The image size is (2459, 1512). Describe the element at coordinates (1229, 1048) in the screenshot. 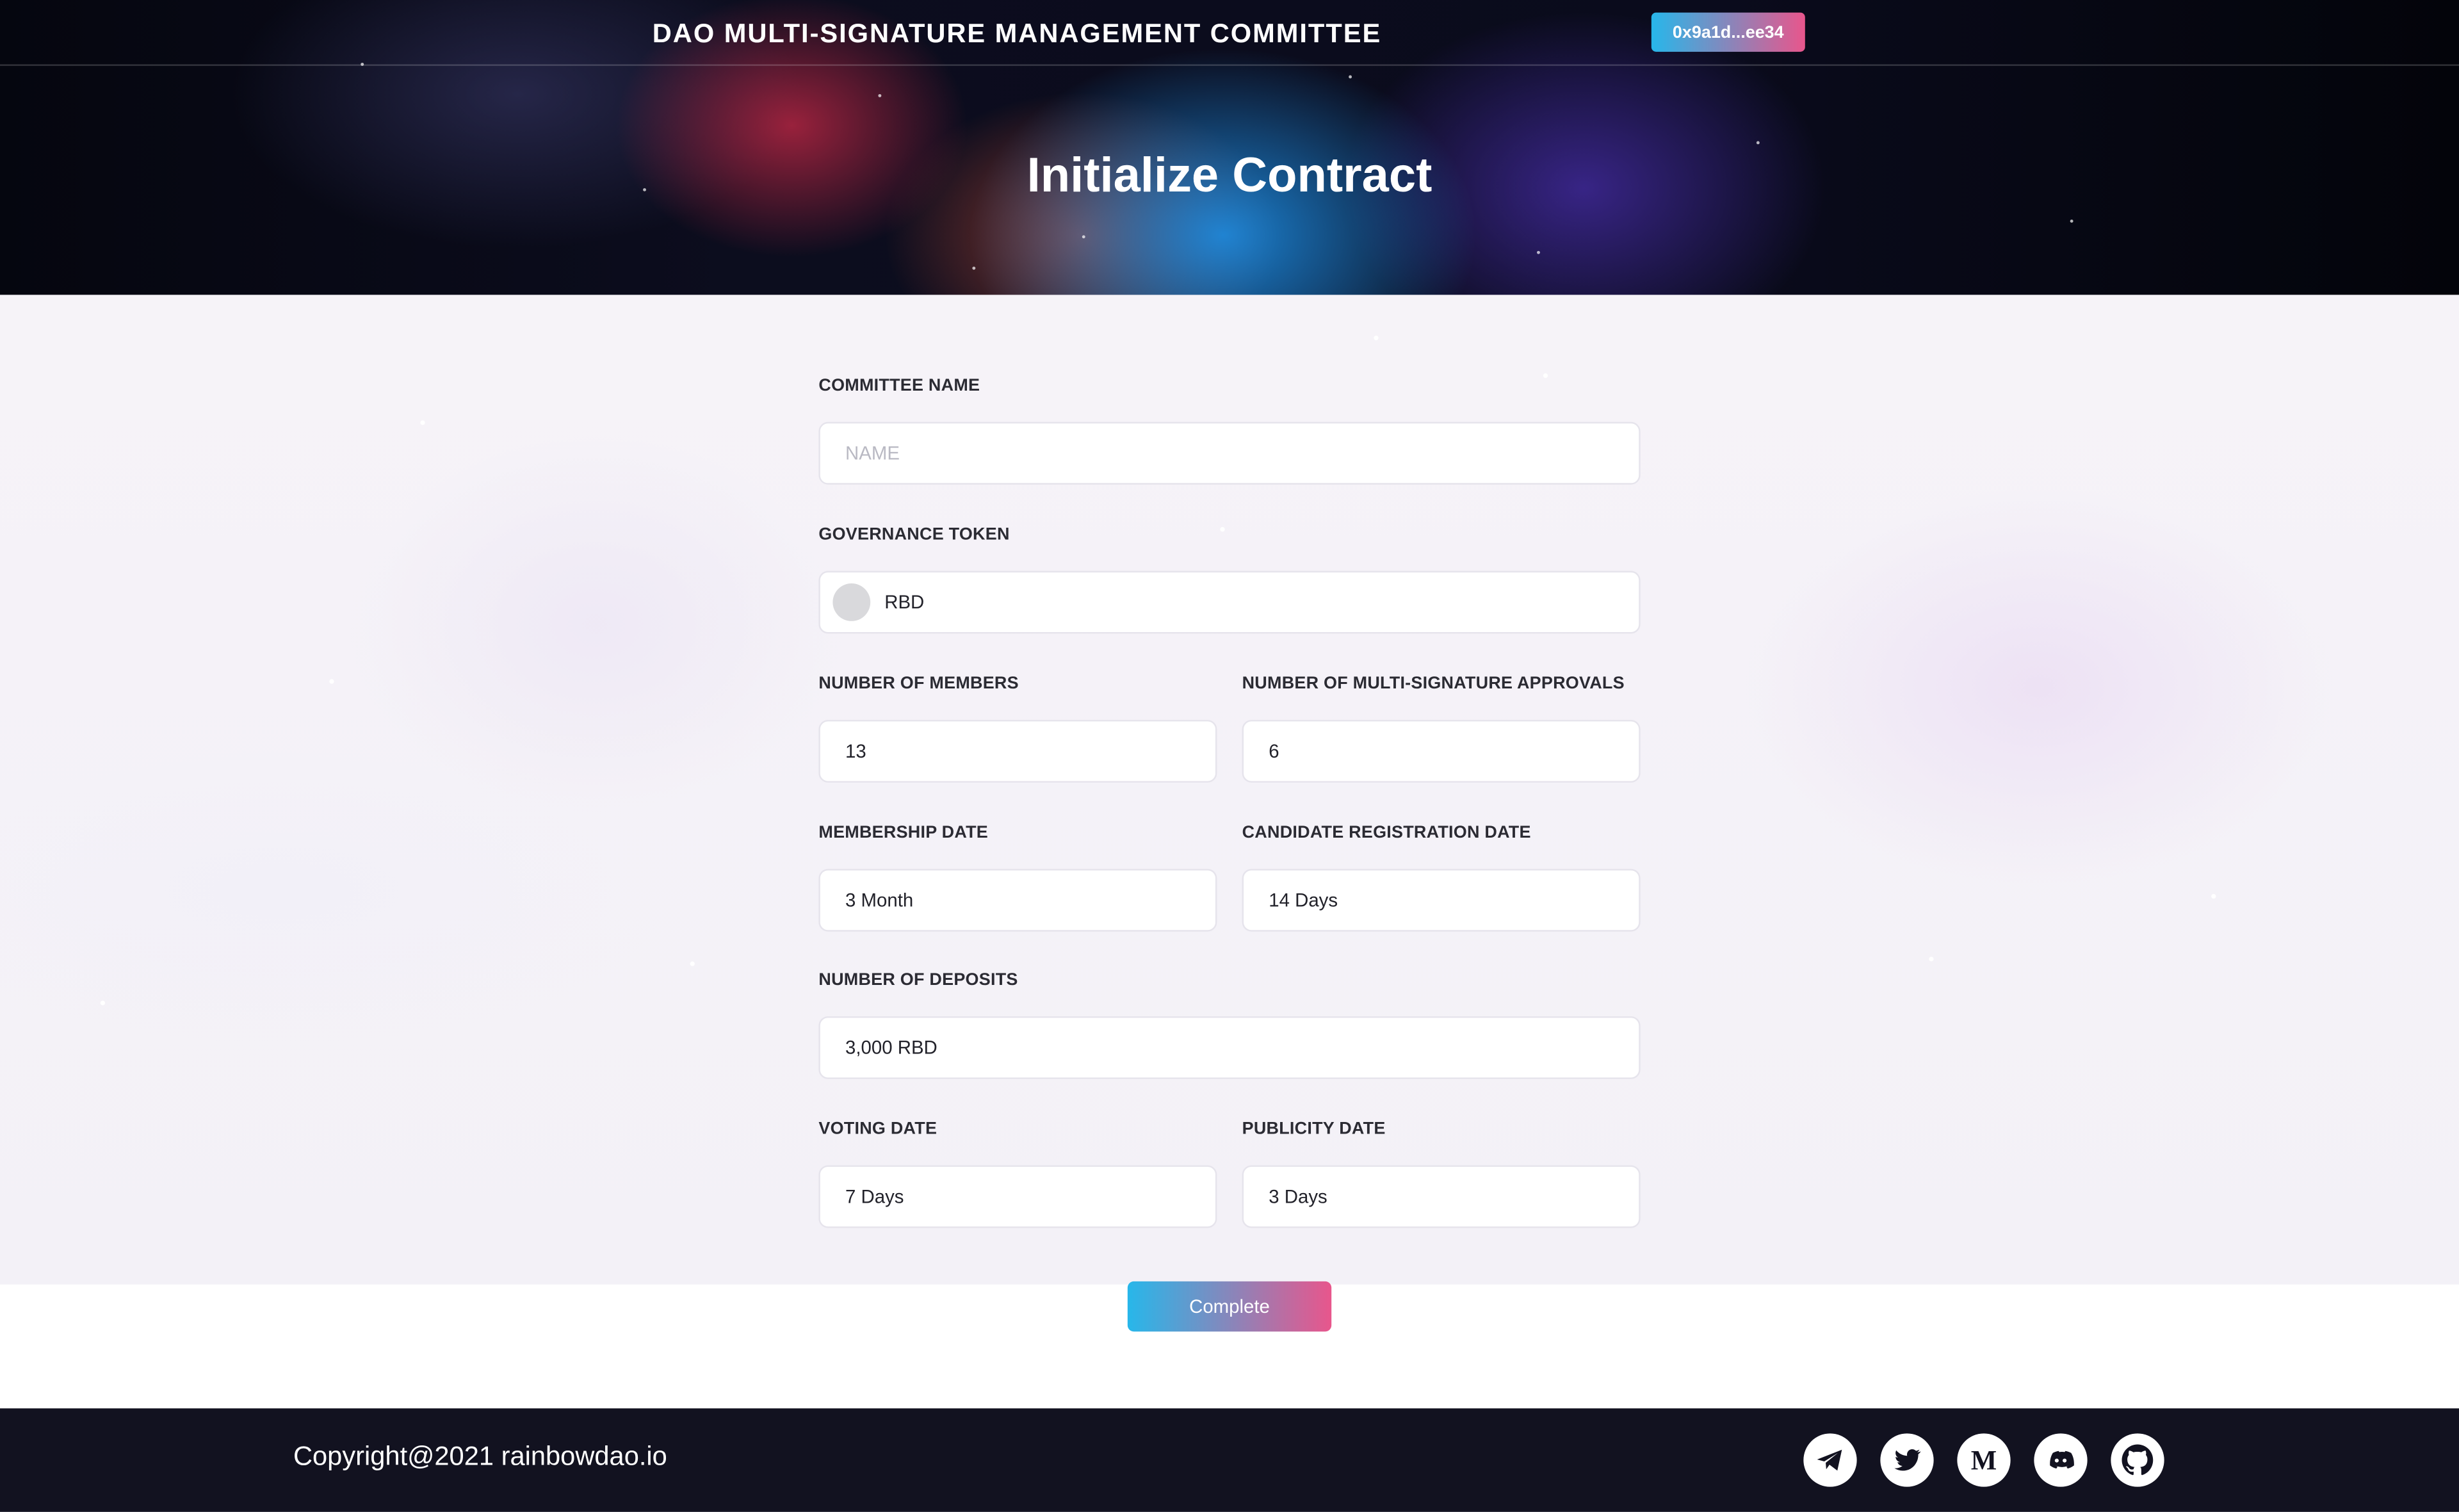

I see `number-of-deposits-input: 3,000 RBD` at that location.